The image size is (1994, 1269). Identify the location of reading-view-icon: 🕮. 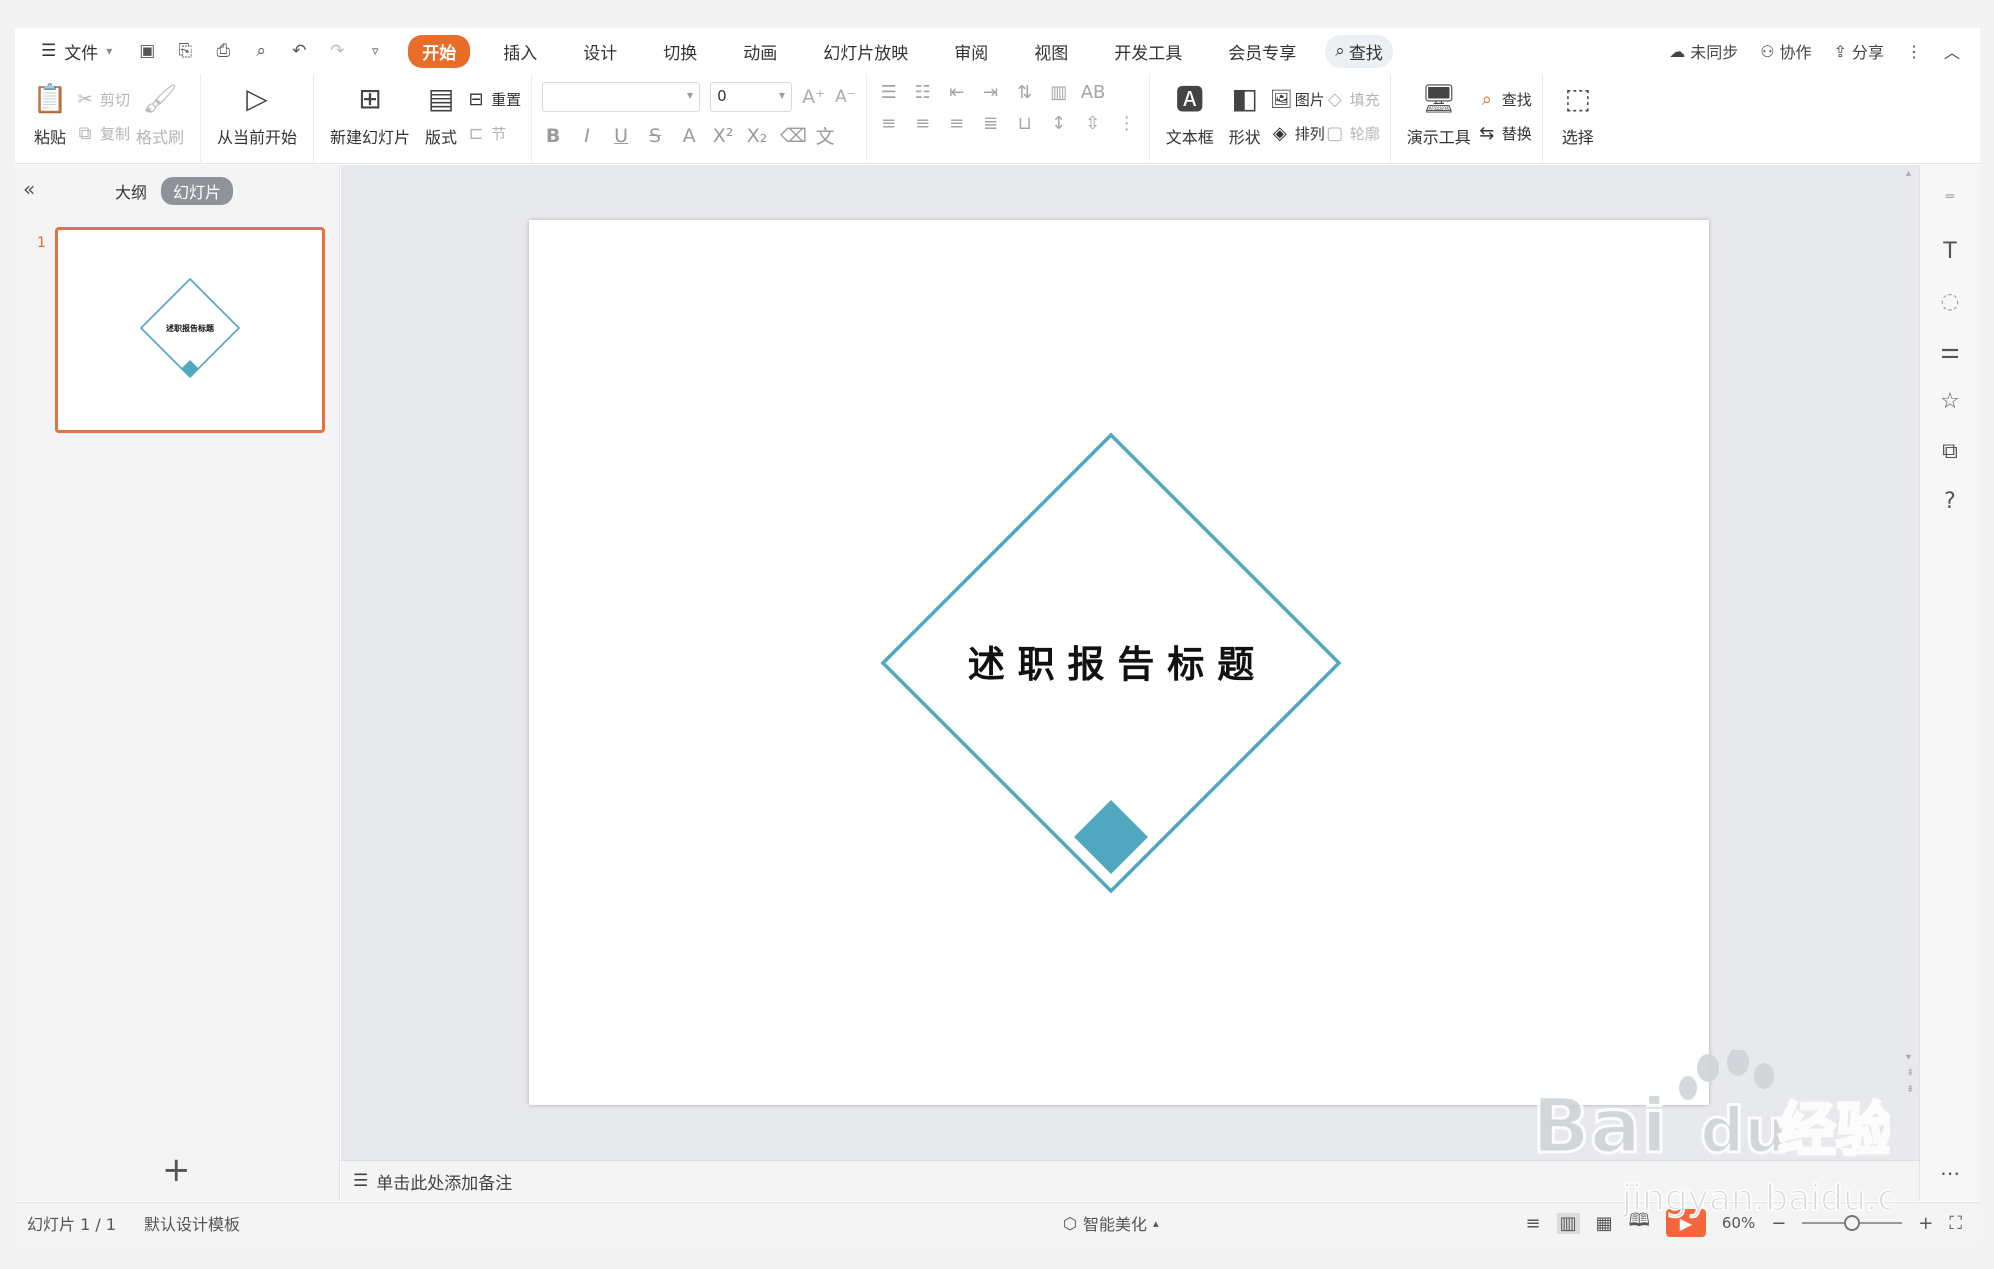
(1639, 1223).